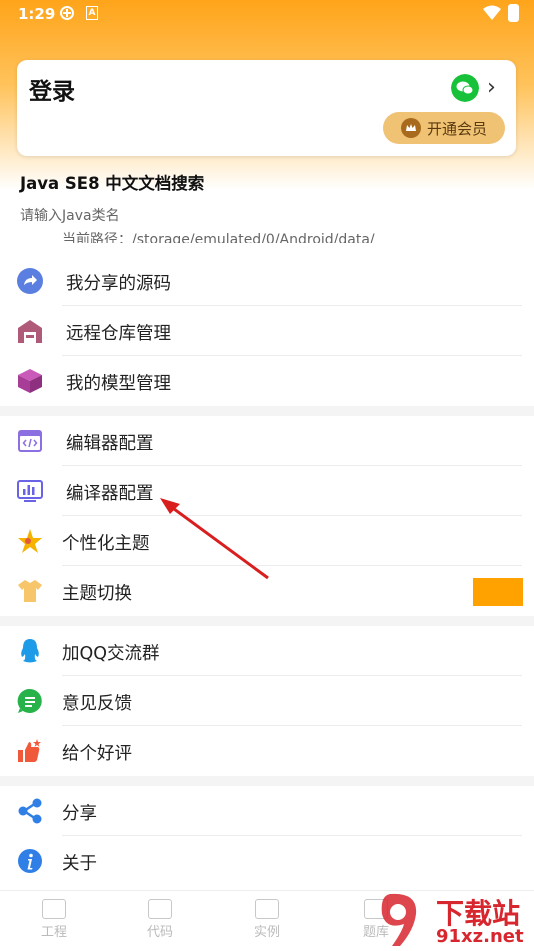 The height and width of the screenshot is (951, 534). What do you see at coordinates (160, 909) in the screenshot?
I see `code-icon` at bounding box center [160, 909].